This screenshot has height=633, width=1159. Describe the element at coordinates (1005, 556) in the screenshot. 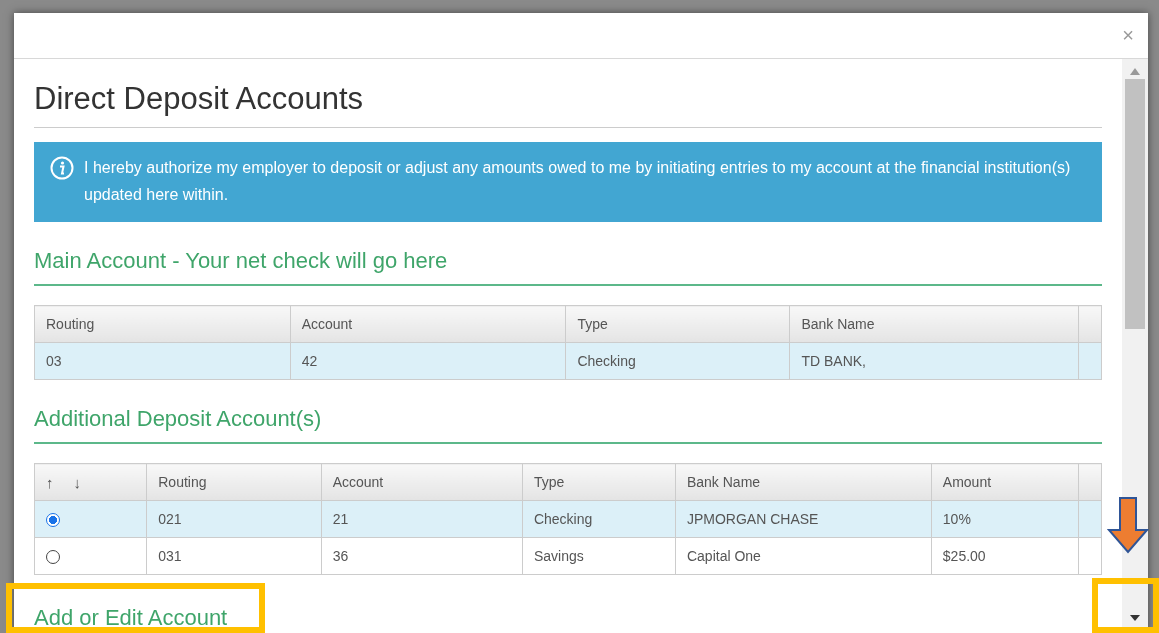

I see `table-cell: $25.00` at that location.